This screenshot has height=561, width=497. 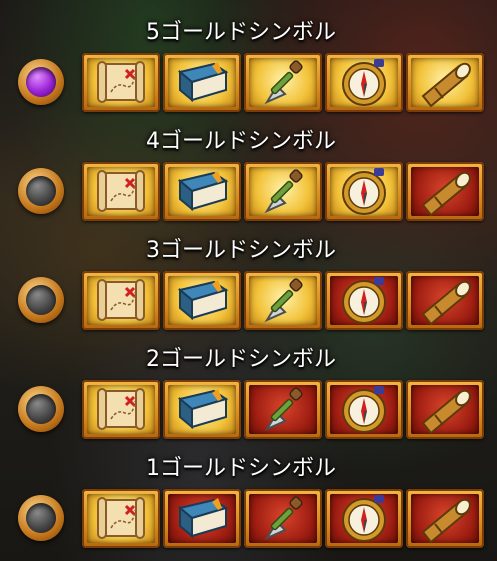 I want to click on tier-title: 5ゴールドシンボル, so click(x=241, y=32).